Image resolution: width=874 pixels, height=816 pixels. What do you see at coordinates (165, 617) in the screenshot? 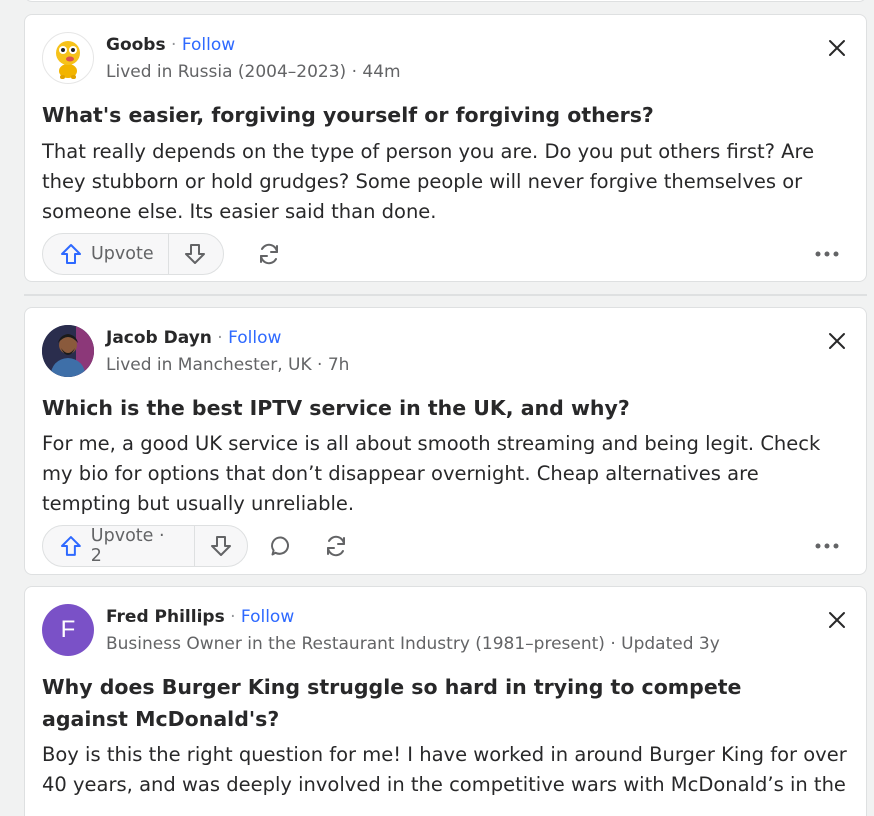
I see `author-name: Fred Phillips` at bounding box center [165, 617].